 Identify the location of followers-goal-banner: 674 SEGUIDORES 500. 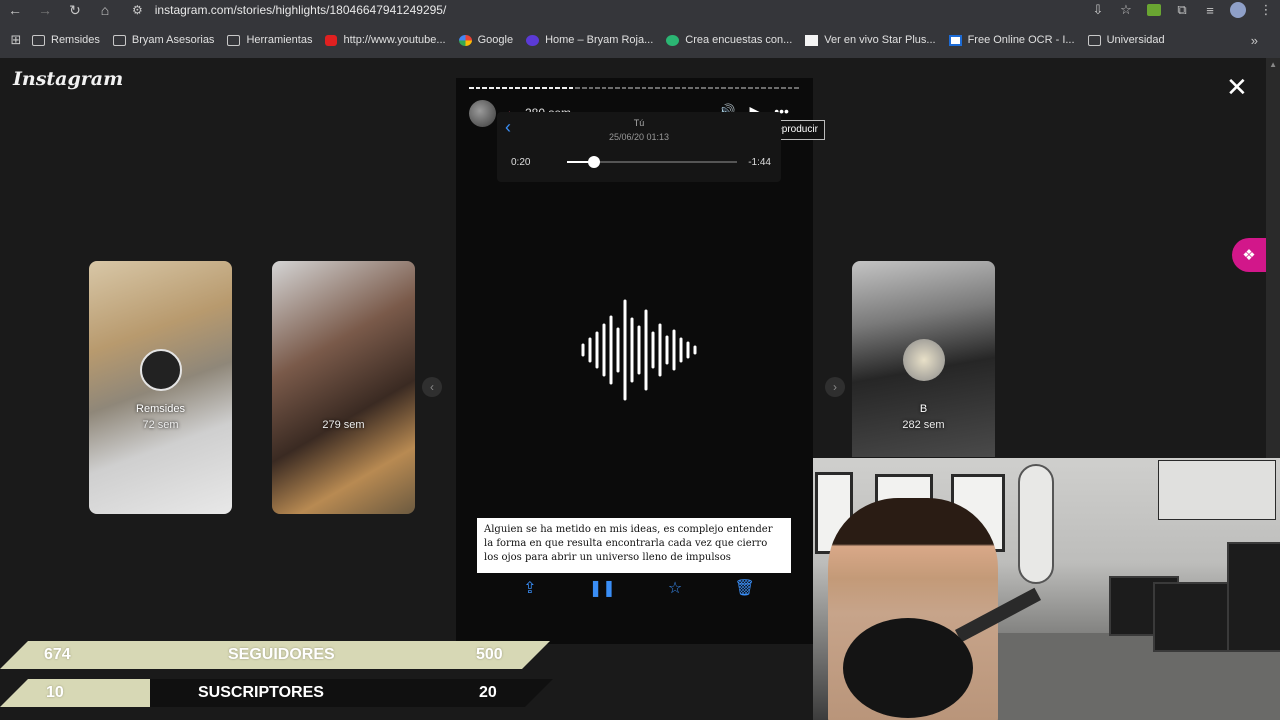
(275, 655).